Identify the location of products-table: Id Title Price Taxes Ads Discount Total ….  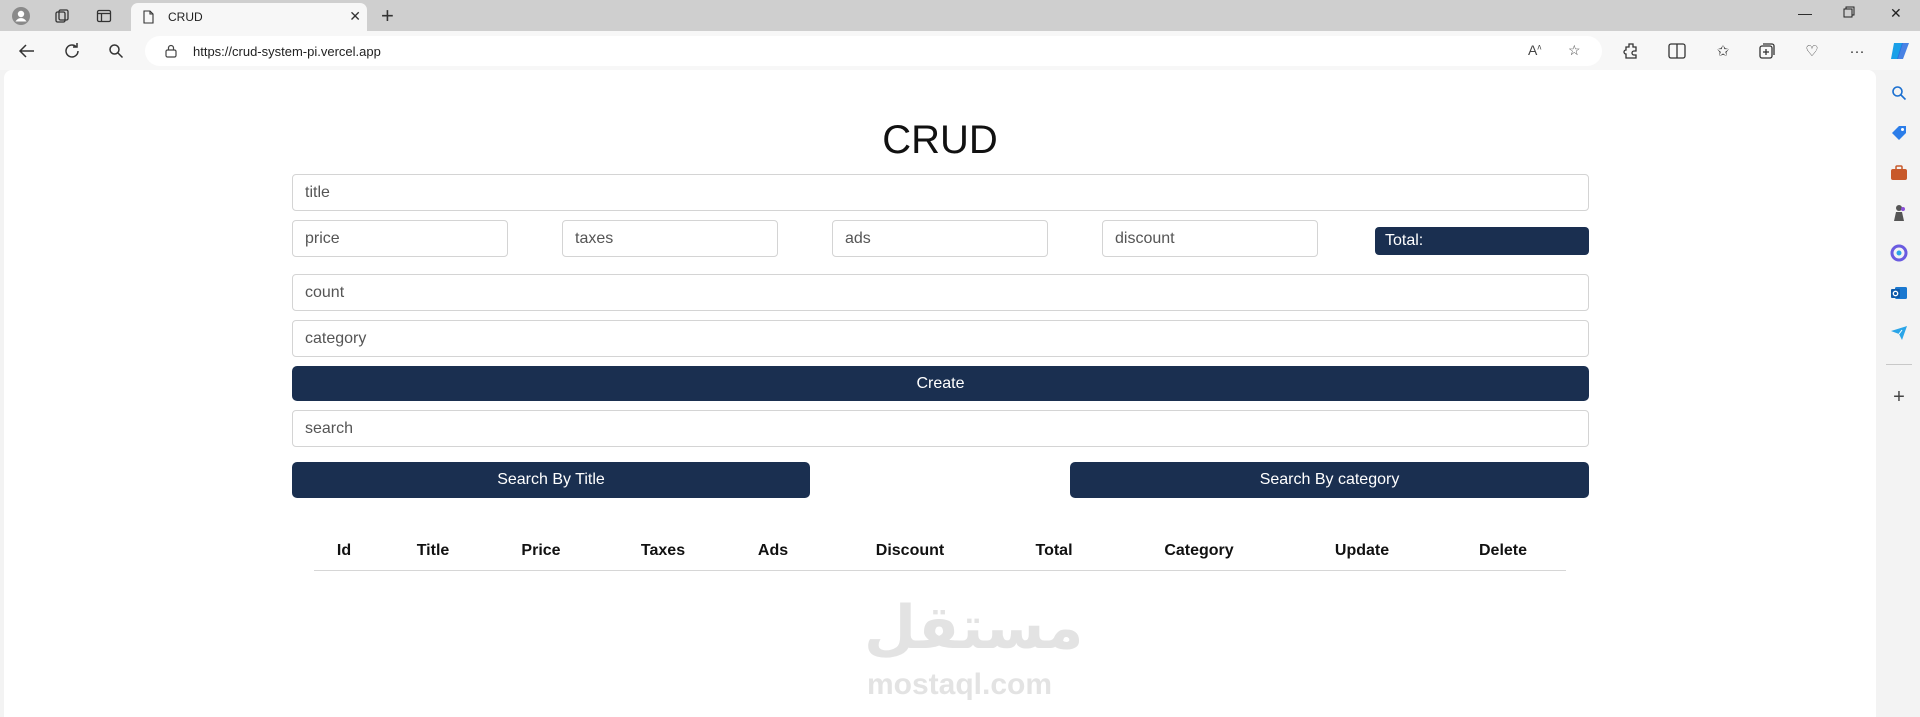
(940, 550).